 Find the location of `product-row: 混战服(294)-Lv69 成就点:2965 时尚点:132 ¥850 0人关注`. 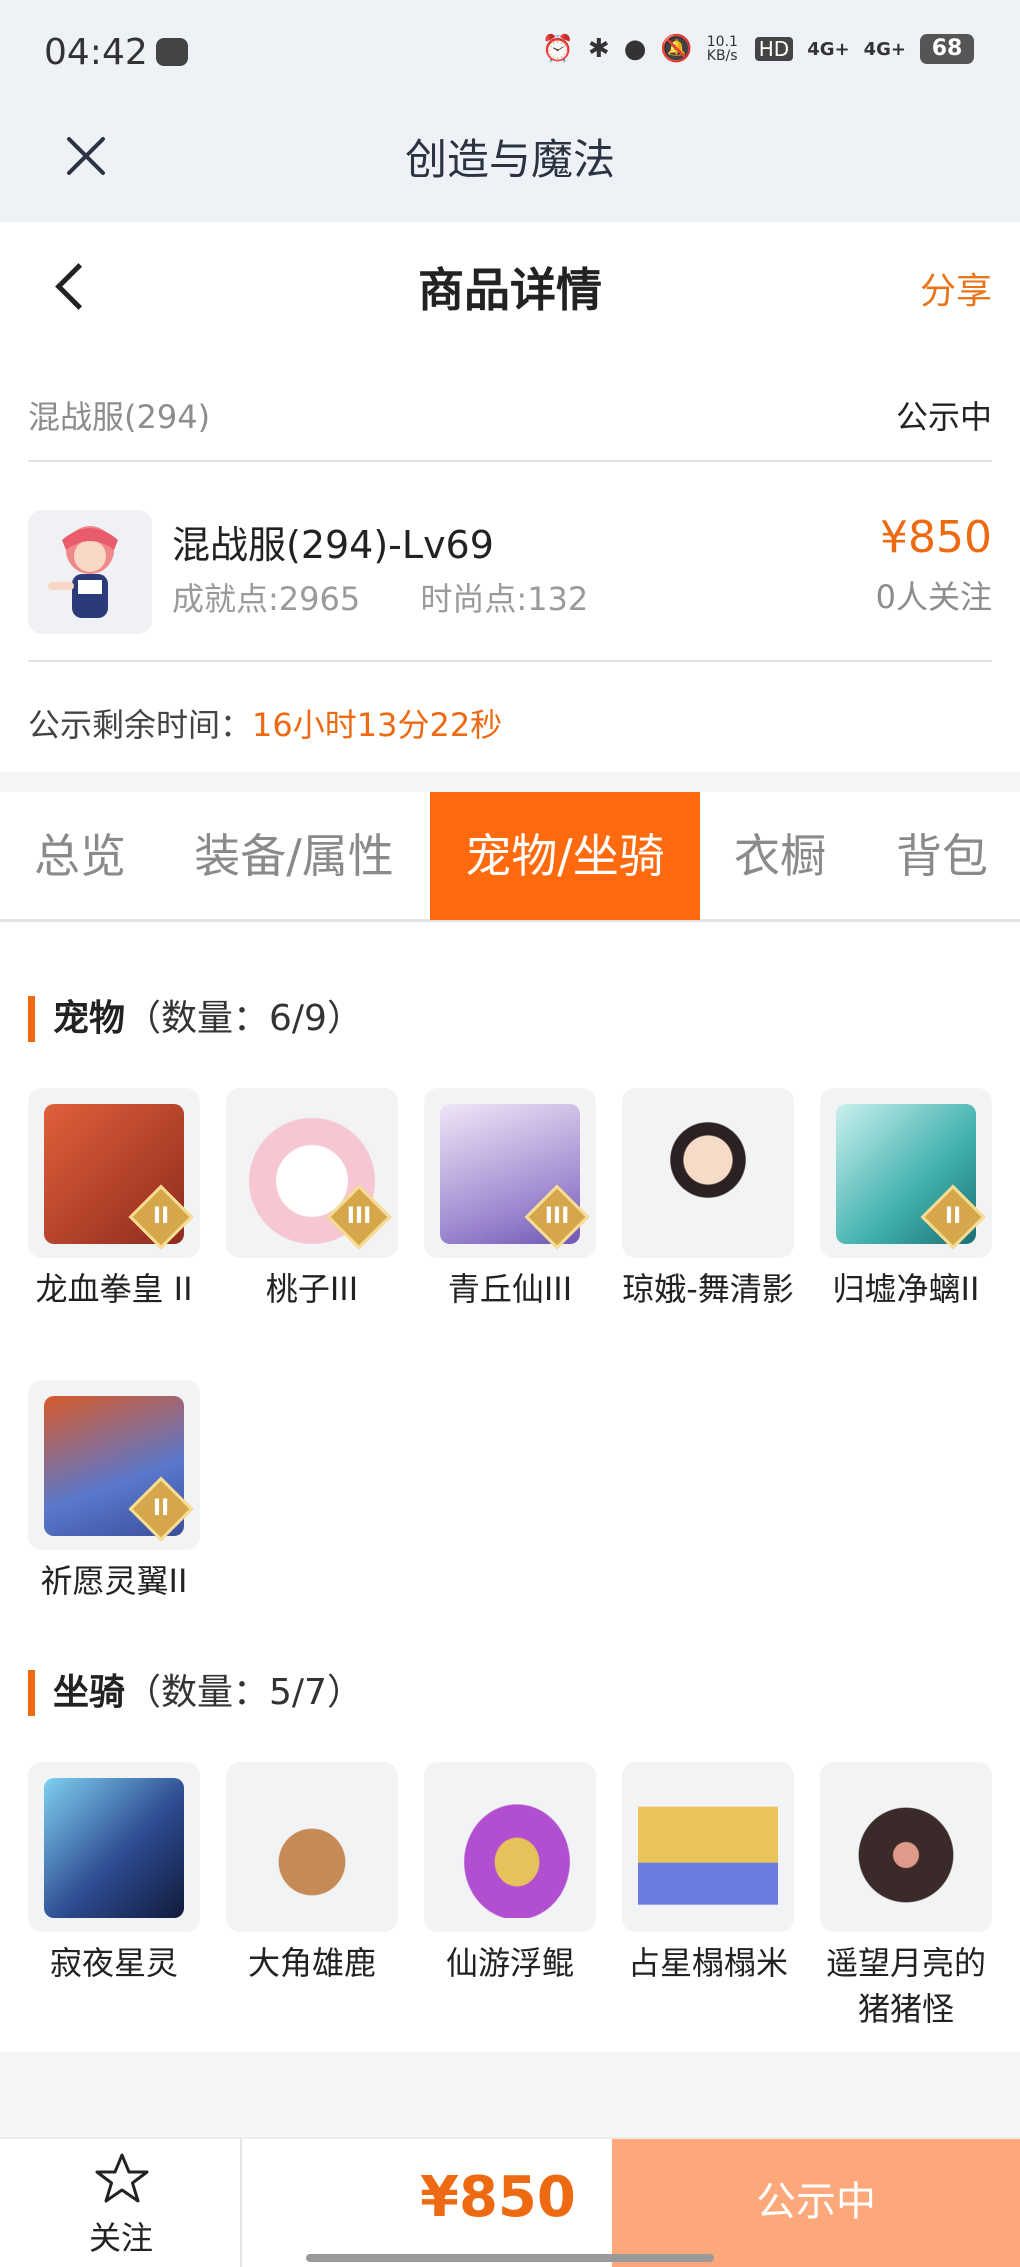

product-row: 混战服(294)-Lv69 成就点:2965 时尚点:132 ¥850 0人关注 is located at coordinates (510, 583).